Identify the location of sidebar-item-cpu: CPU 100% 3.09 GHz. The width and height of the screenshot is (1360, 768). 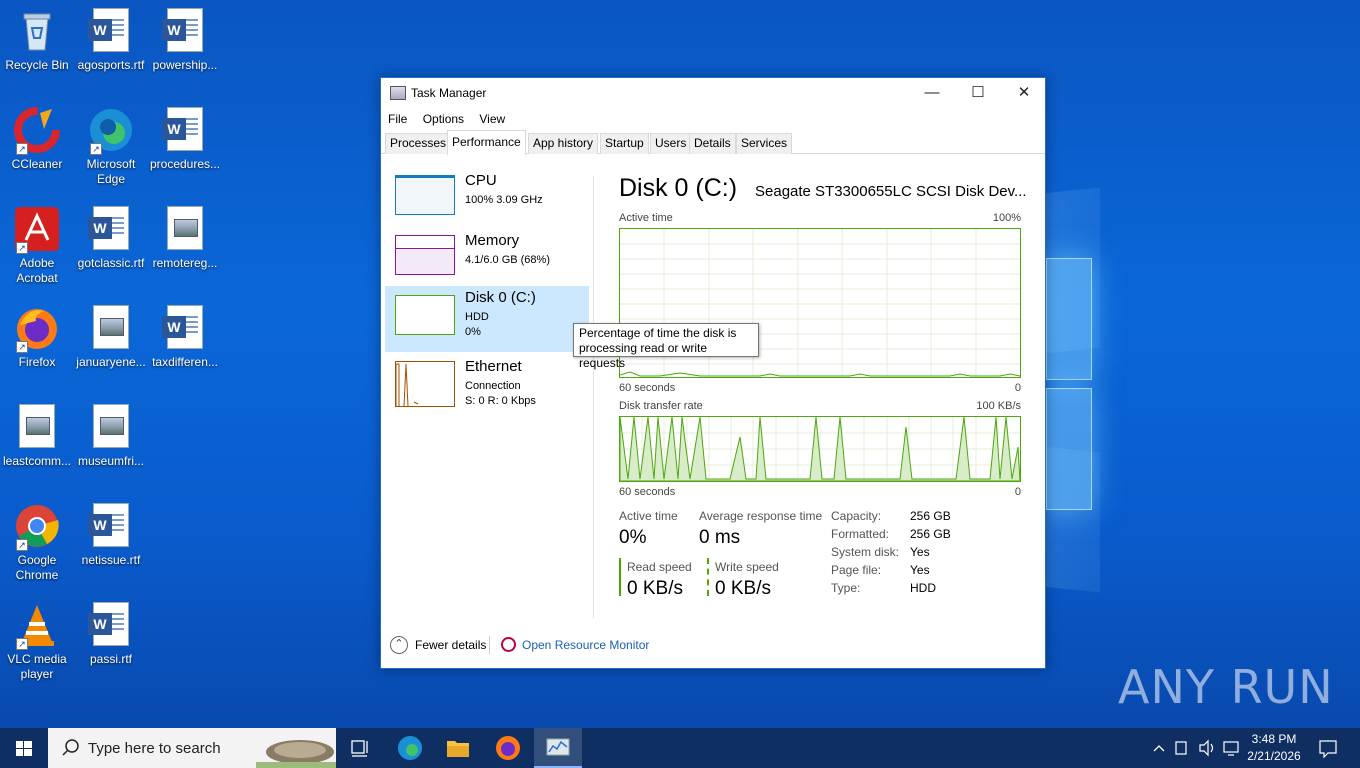
(487, 201).